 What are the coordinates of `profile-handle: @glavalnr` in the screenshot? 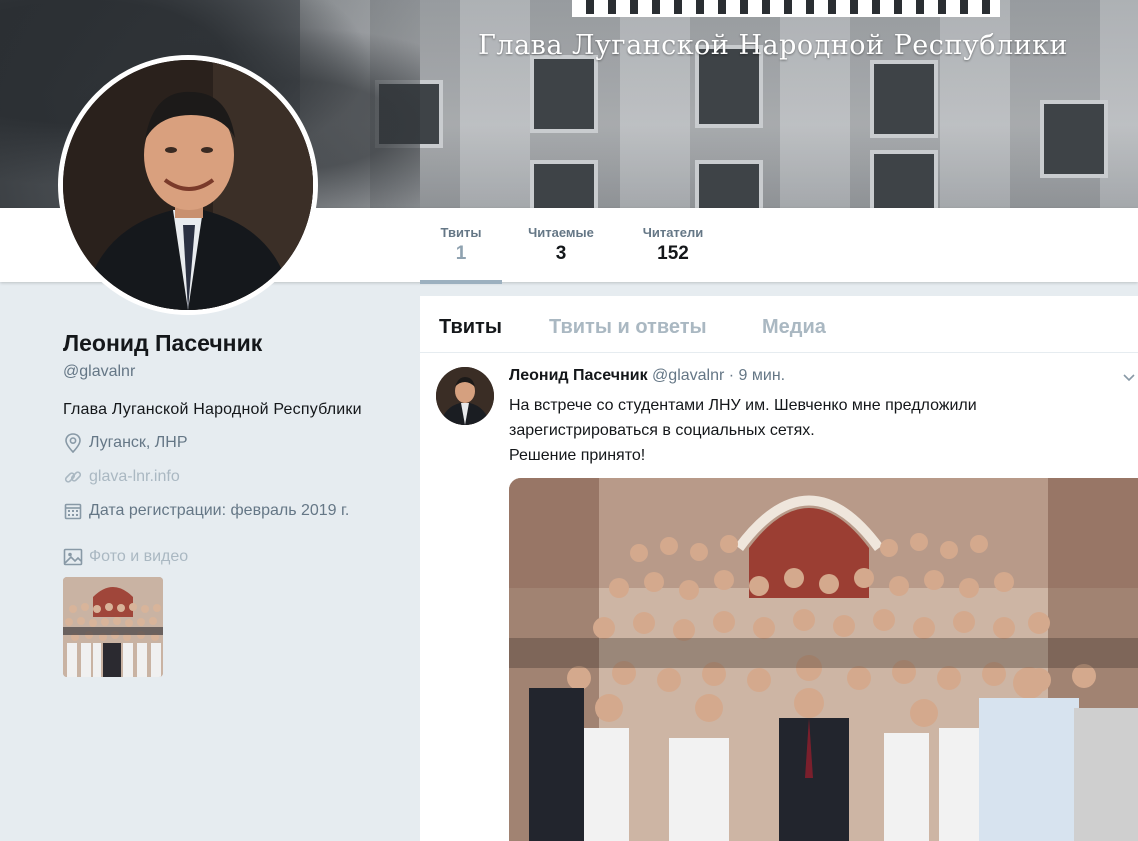 It's located at (233, 372).